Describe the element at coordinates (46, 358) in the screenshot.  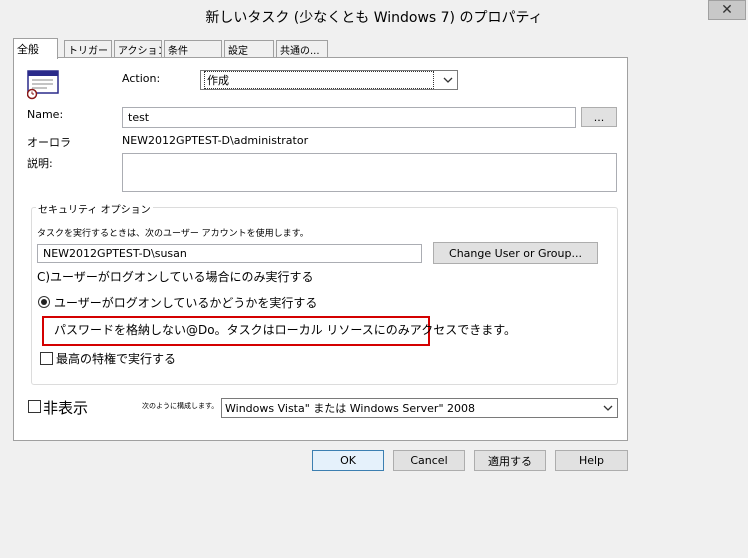
I see `highest-privileges-checkbox` at that location.